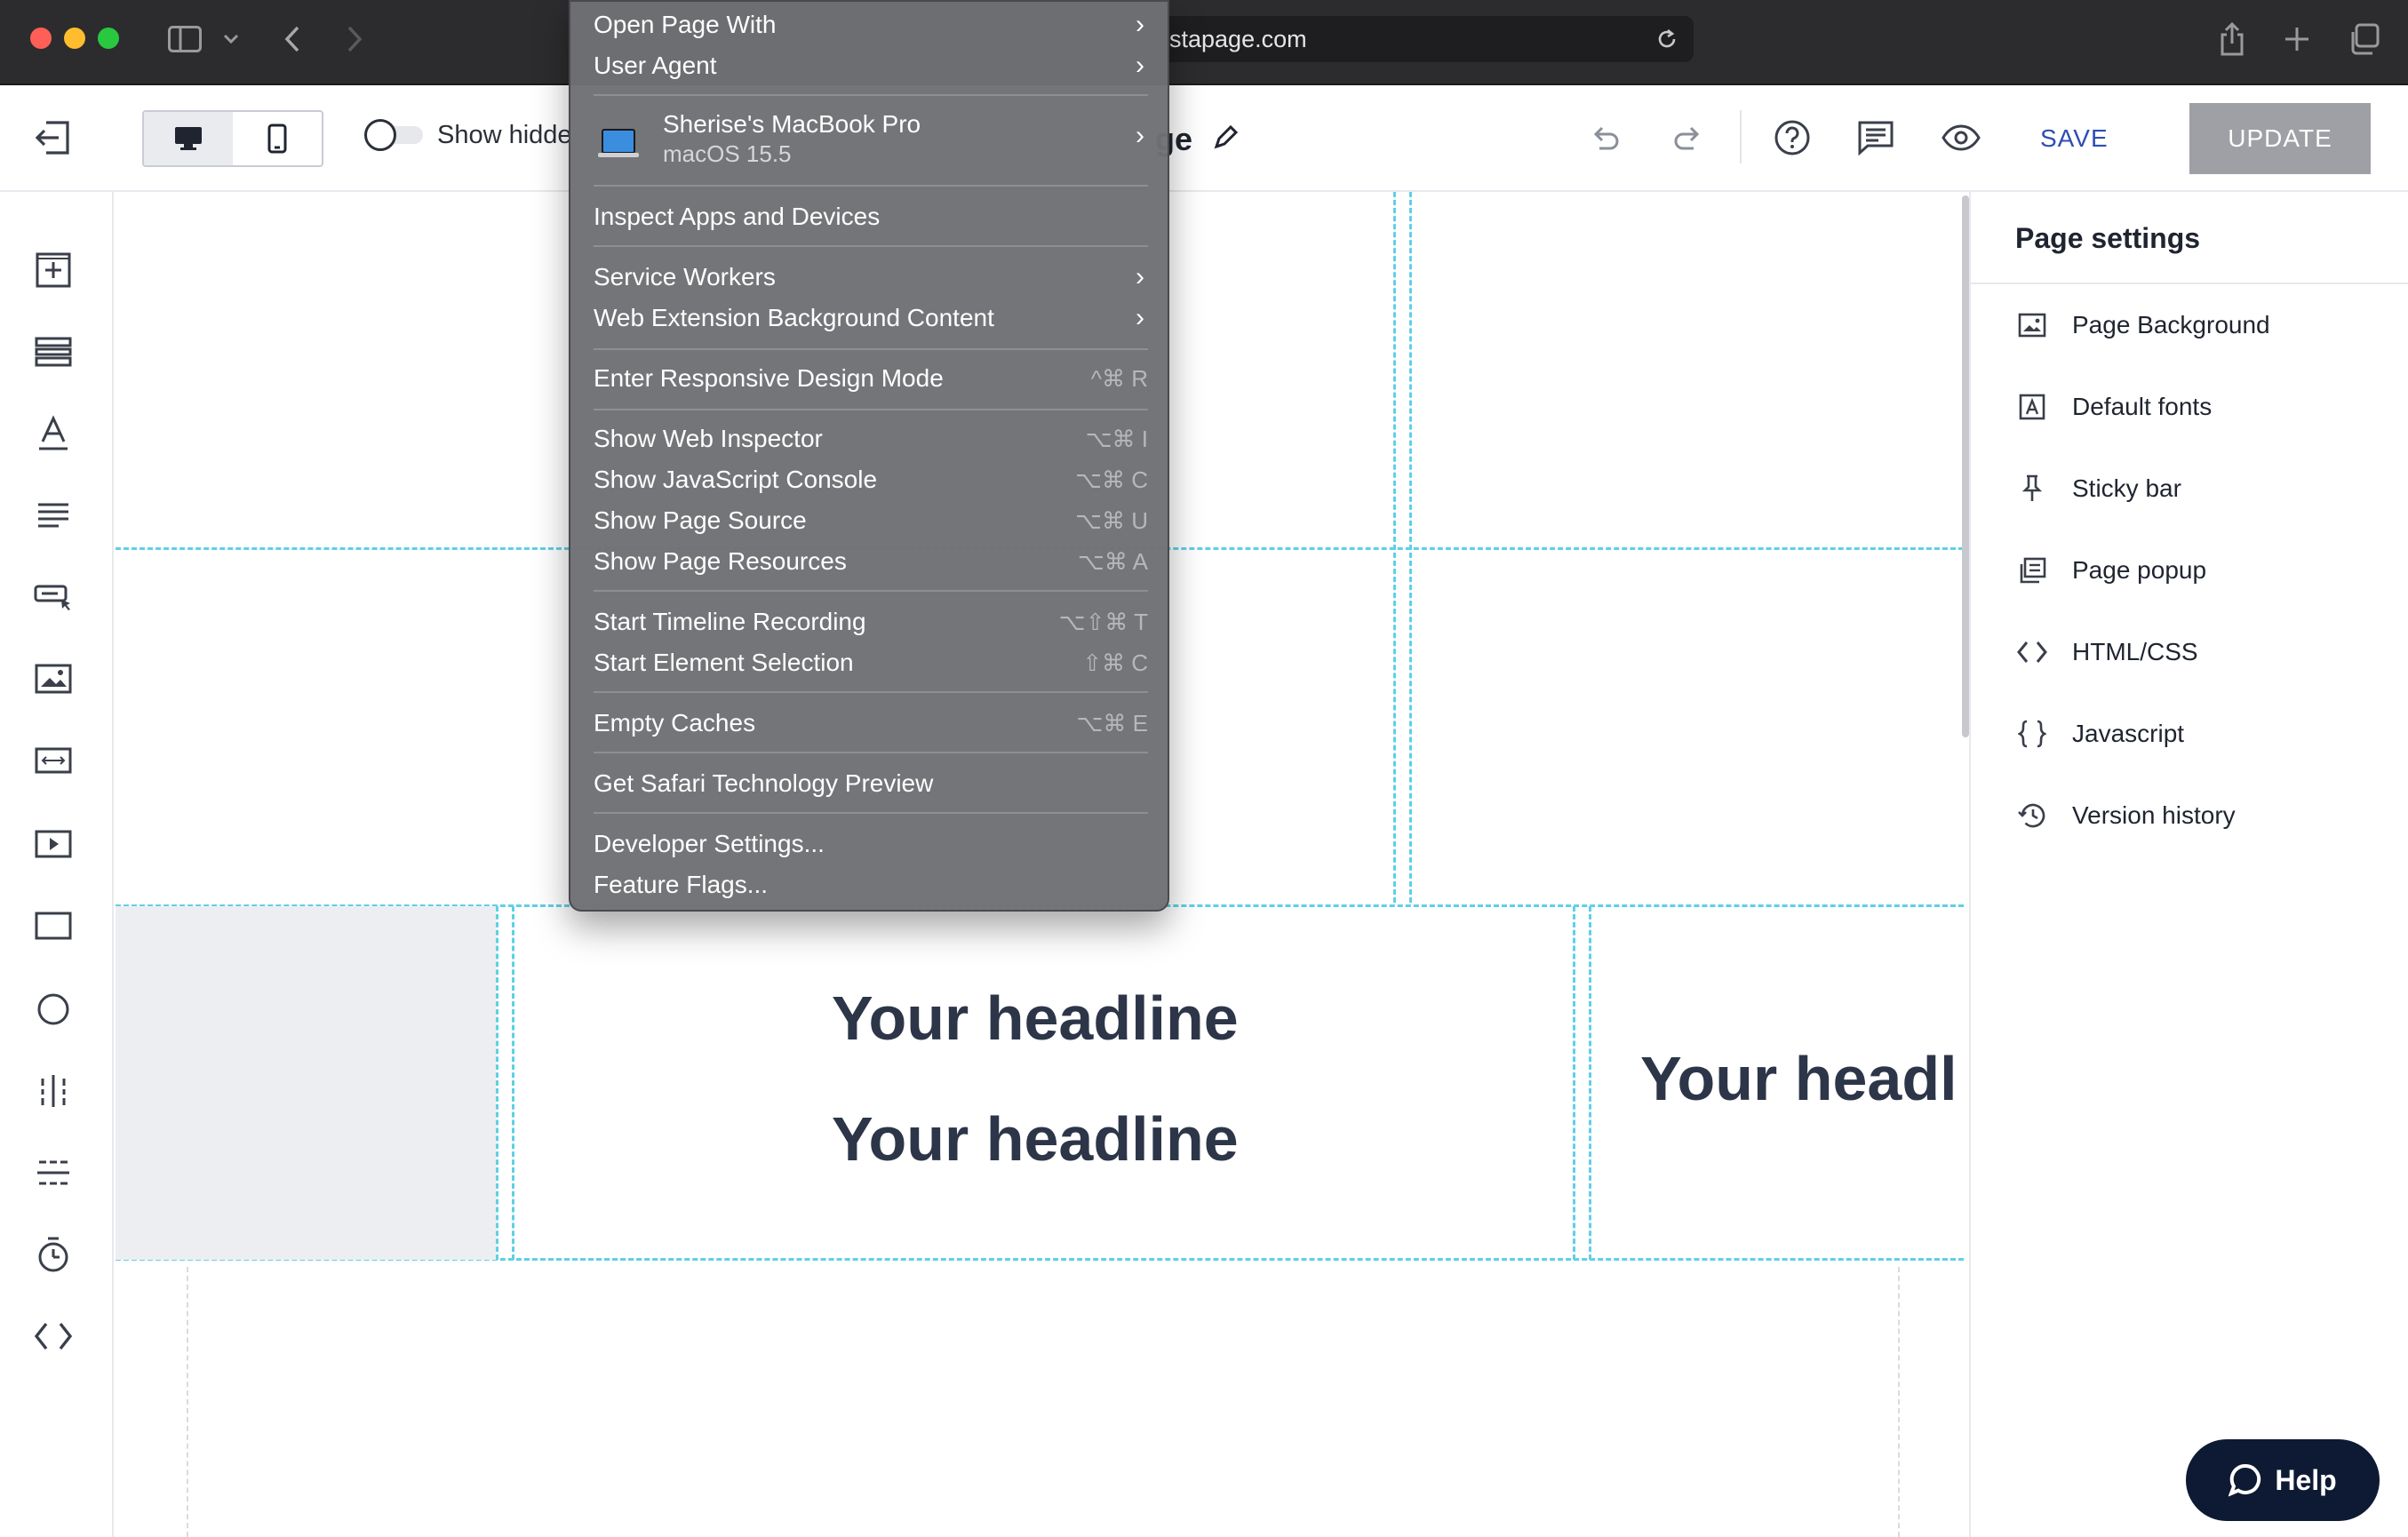 Image resolution: width=2408 pixels, height=1537 pixels. I want to click on save-button: SAVE, so click(2074, 138).